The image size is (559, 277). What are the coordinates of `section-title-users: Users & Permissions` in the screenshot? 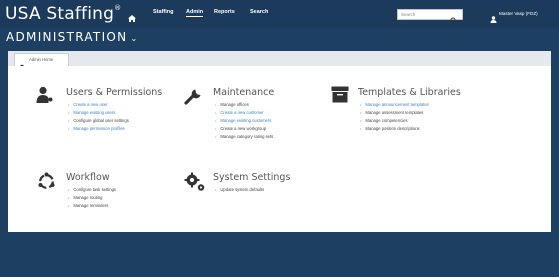 It's located at (114, 92).